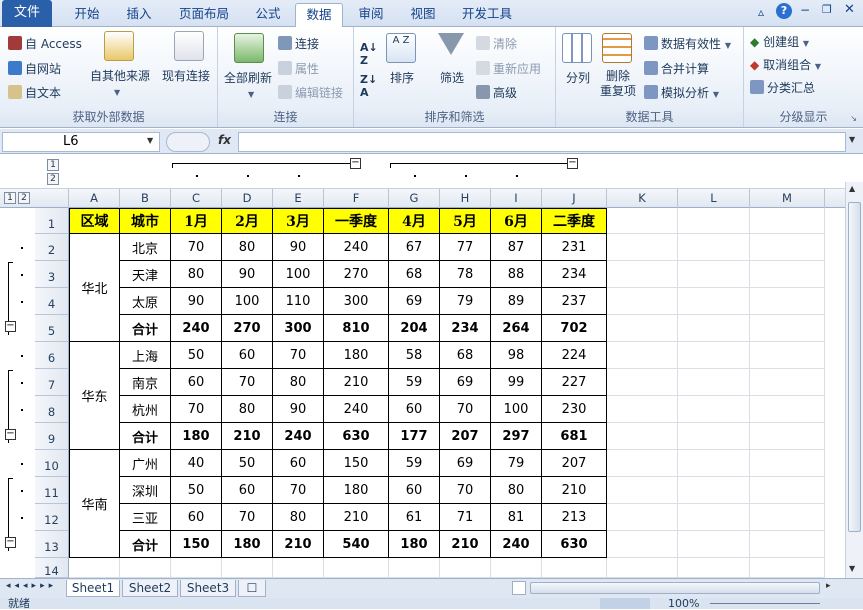  Describe the element at coordinates (675, 588) in the screenshot. I see `horizontal-scroll-thumb` at that location.